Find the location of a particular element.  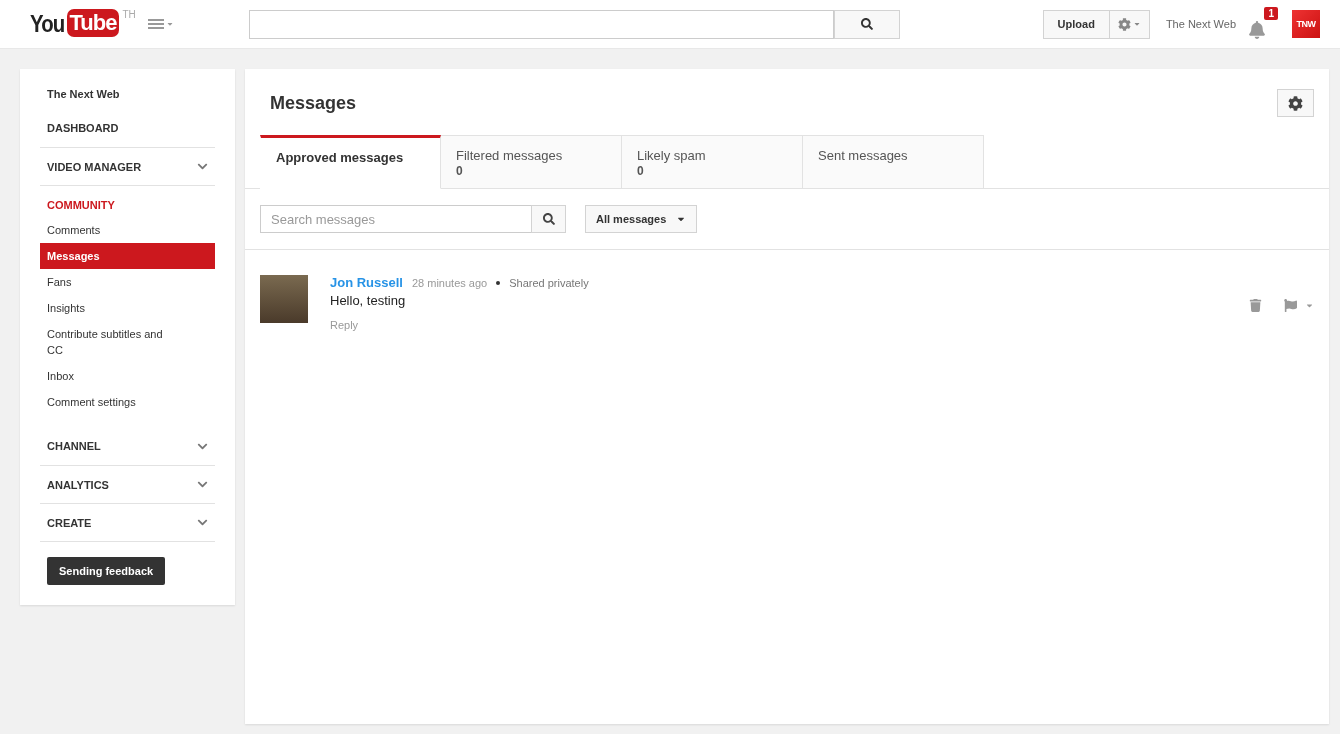

sidebar-item: Inbox is located at coordinates (127, 376).